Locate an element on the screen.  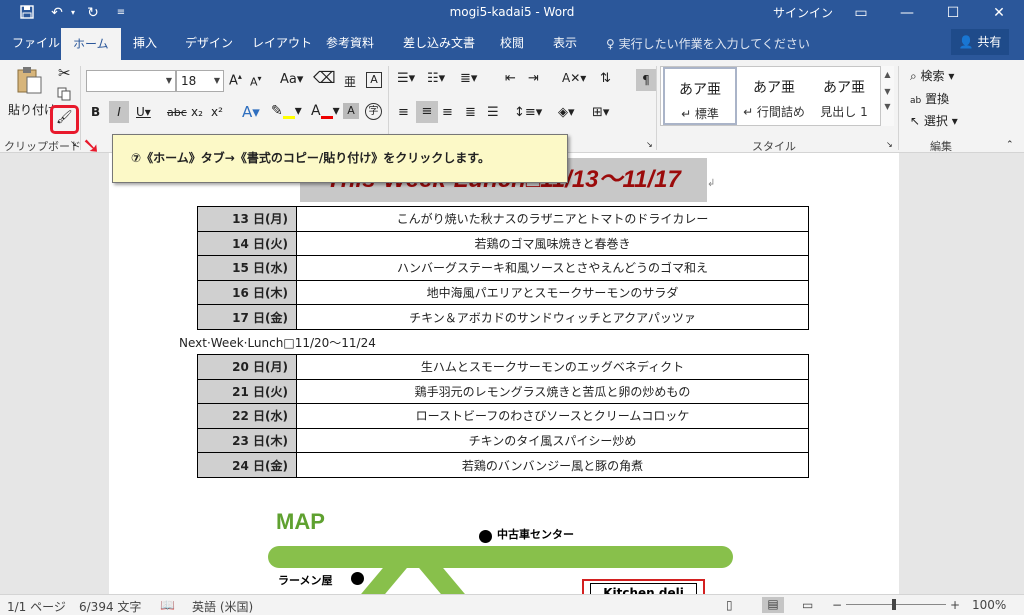
minimize-icon: — is located at coordinates (907, 13).